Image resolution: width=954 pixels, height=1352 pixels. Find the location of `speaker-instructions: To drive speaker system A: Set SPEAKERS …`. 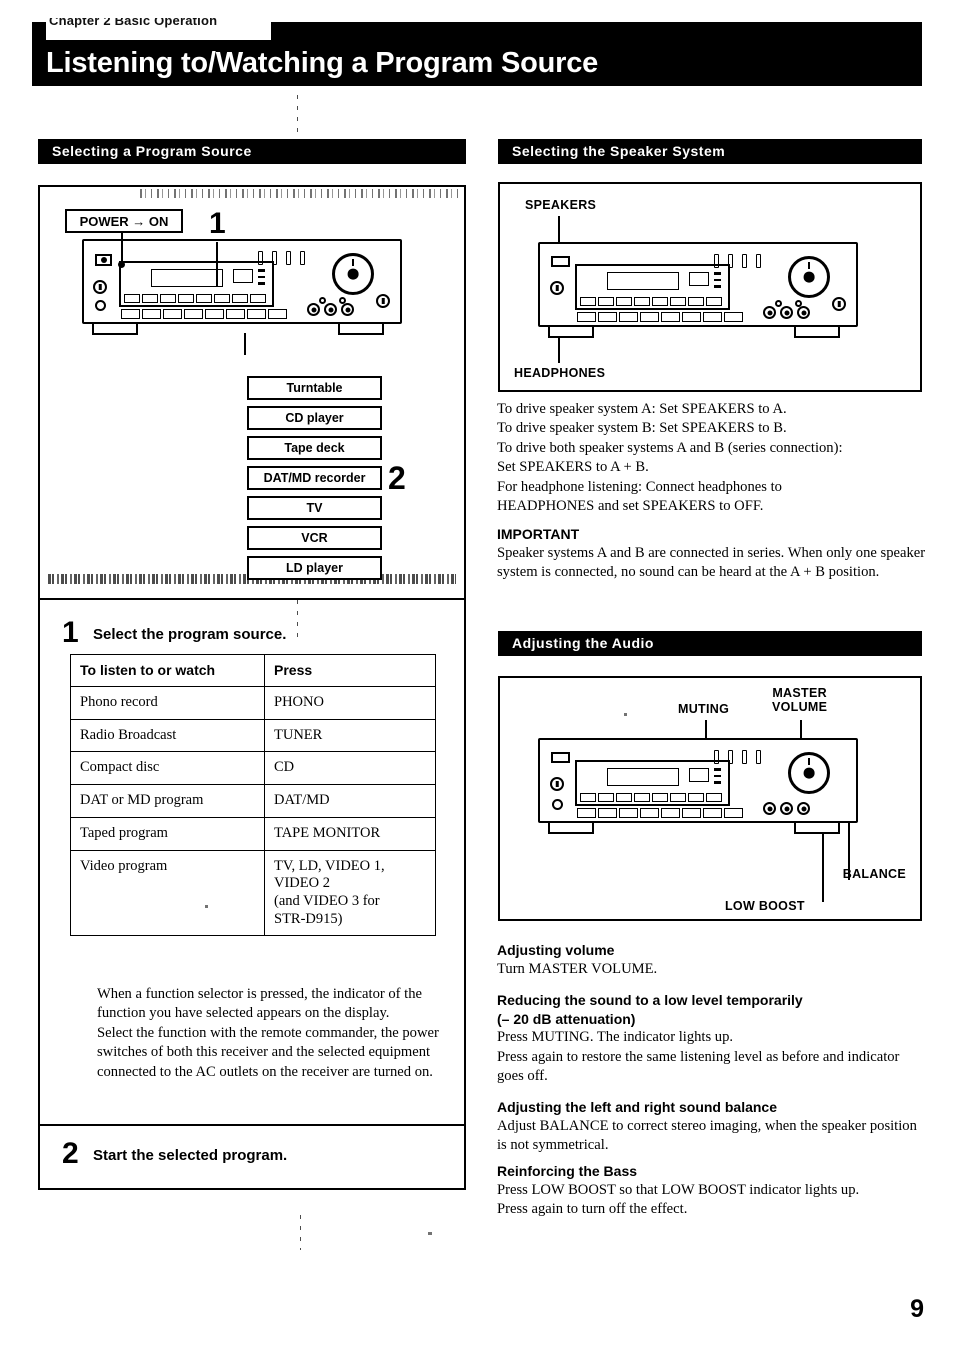

speaker-instructions: To drive speaker system A: Set SPEAKERS … is located at coordinates (713, 458).